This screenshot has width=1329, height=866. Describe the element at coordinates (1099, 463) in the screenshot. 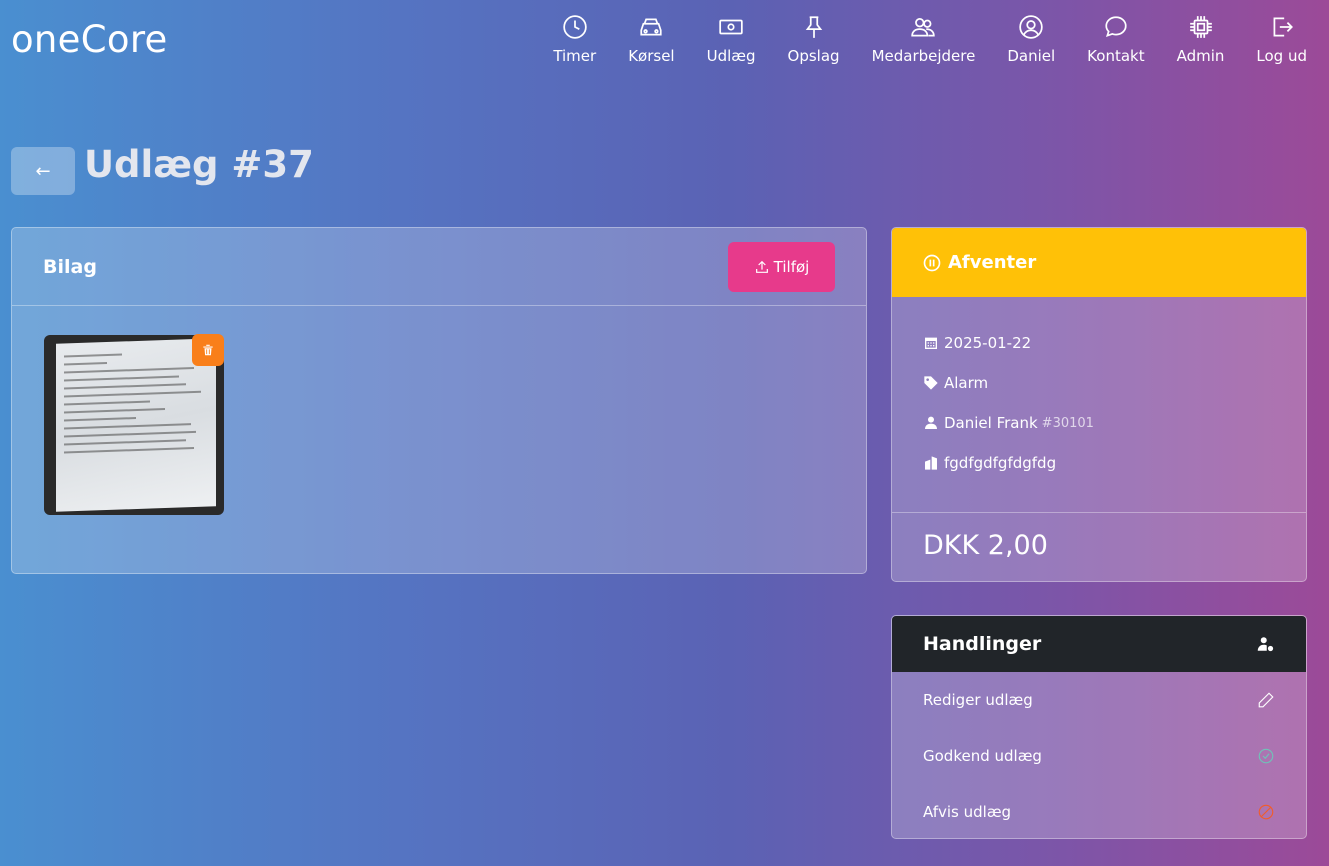

I see `company-row: fgdfgdfgfdgfdg` at that location.